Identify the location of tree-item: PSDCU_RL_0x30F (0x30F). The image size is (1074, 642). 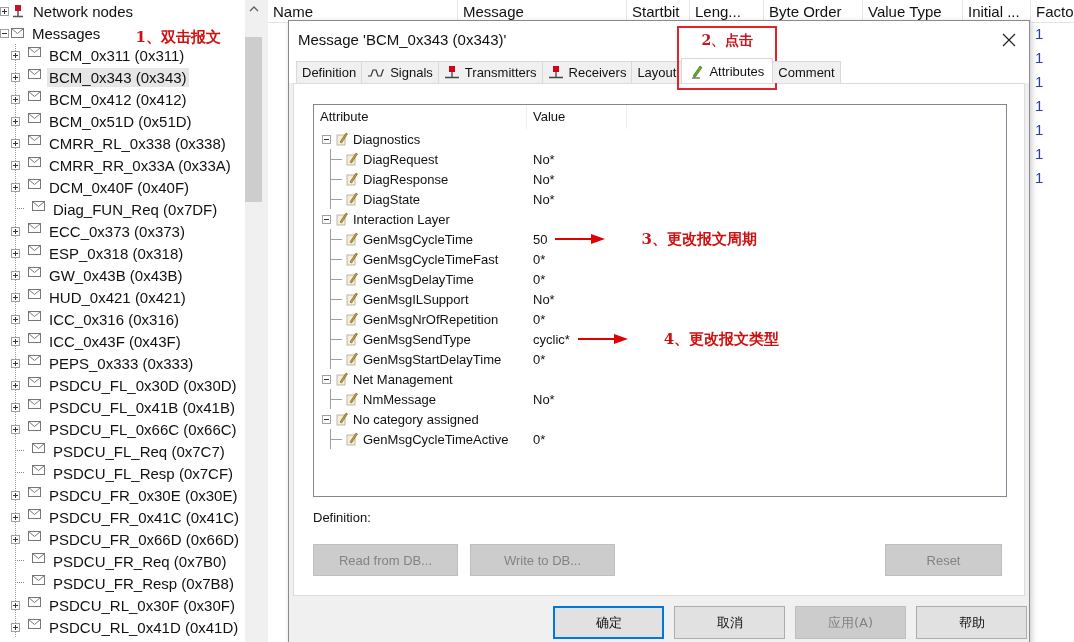
(142, 605).